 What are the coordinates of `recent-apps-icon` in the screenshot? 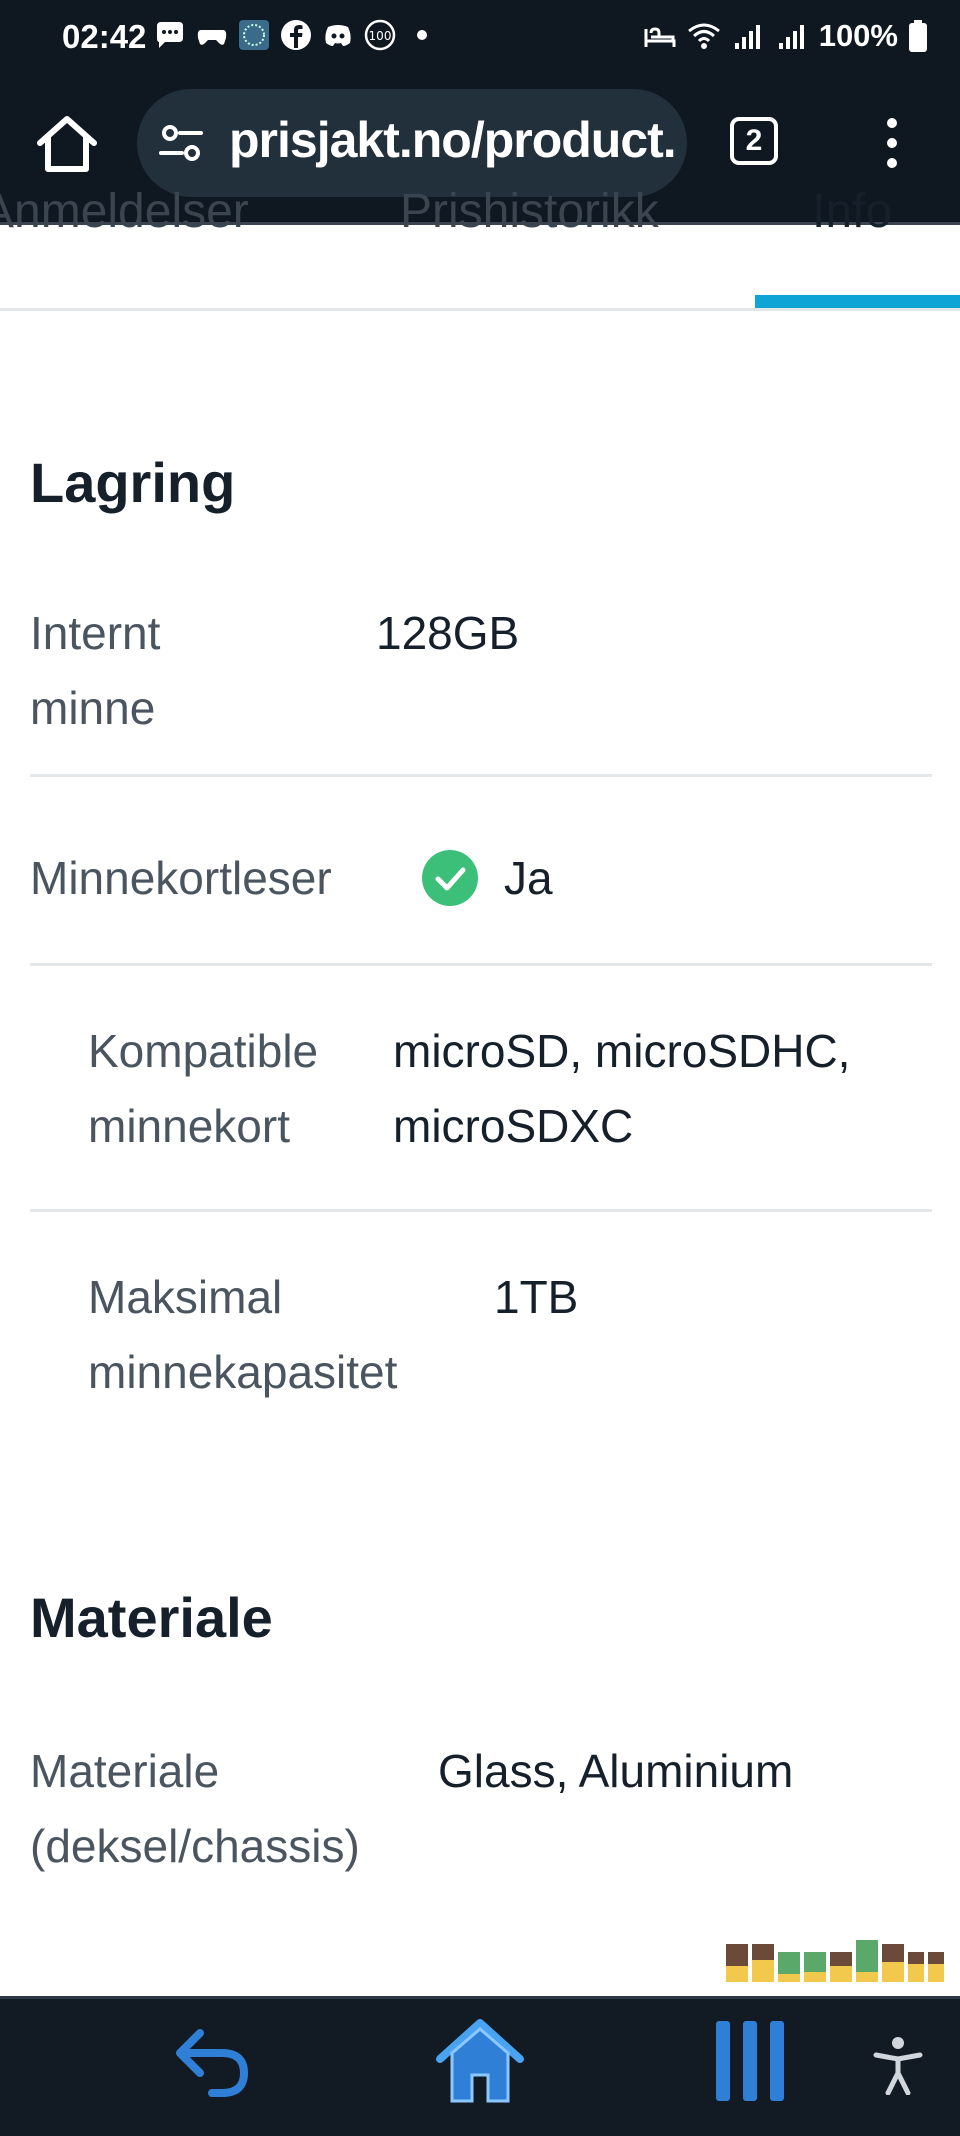 It's located at (750, 2061).